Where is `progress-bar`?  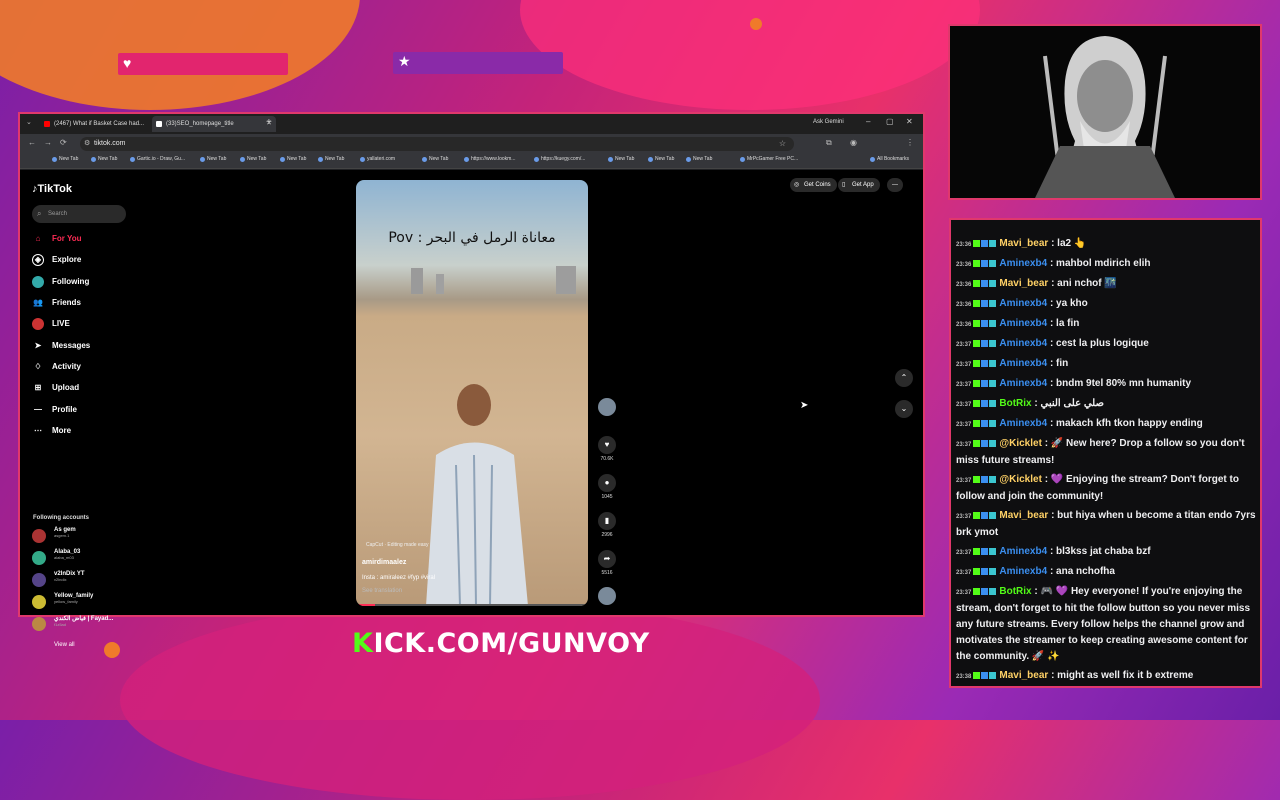
progress-bar is located at coordinates (472, 605).